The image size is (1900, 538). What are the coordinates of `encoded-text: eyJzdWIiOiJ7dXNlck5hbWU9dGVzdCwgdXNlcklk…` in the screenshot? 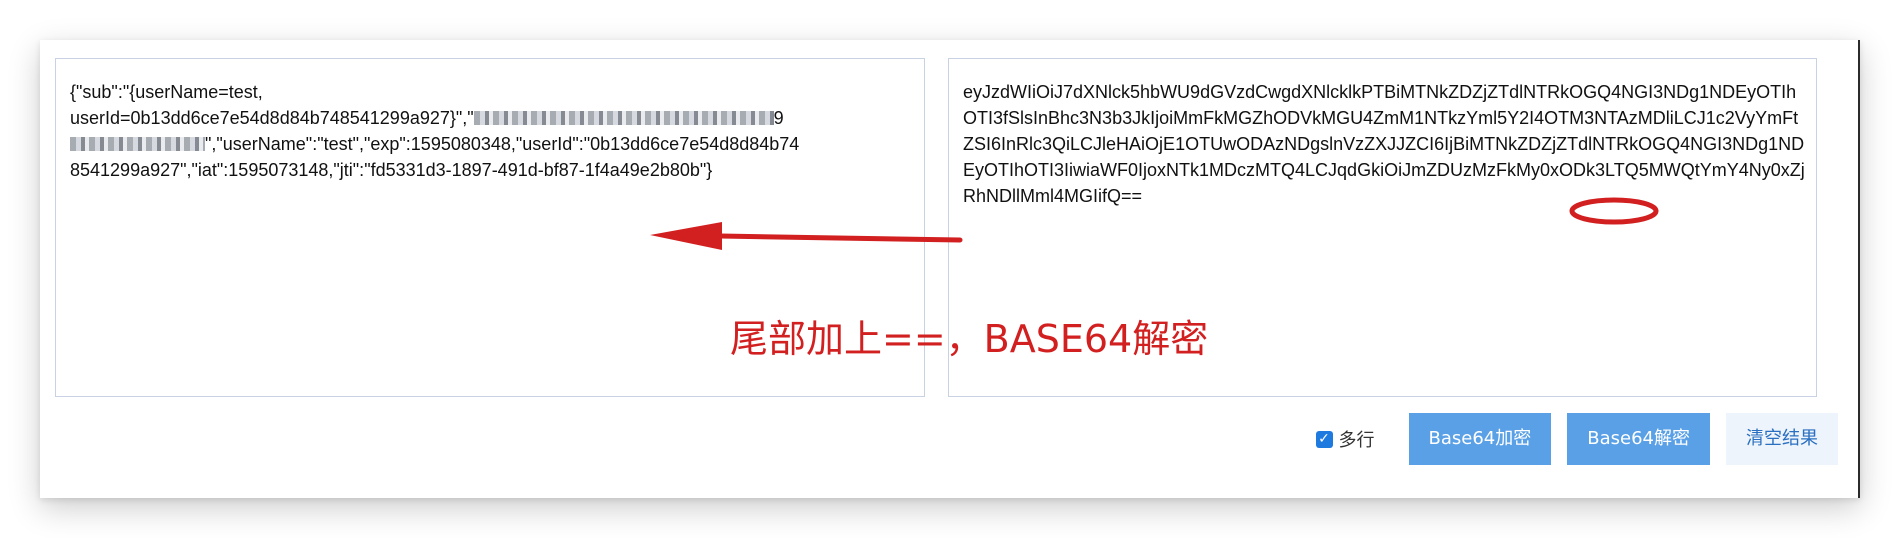 It's located at (1384, 144).